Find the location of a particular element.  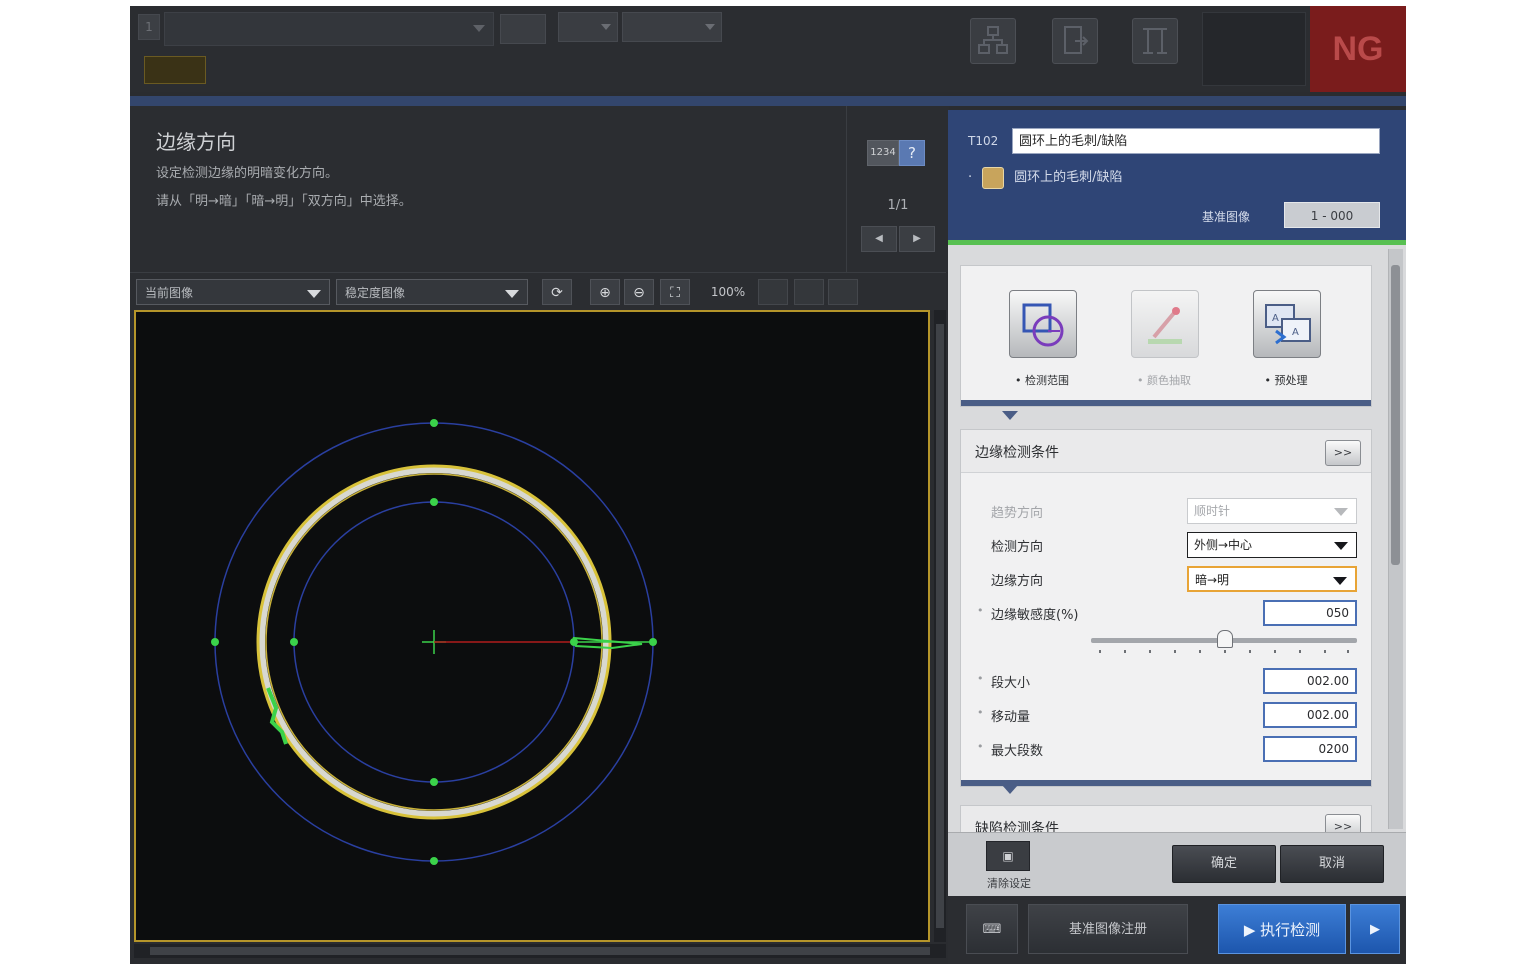

numeric-input-button: 1234 is located at coordinates (883, 153).